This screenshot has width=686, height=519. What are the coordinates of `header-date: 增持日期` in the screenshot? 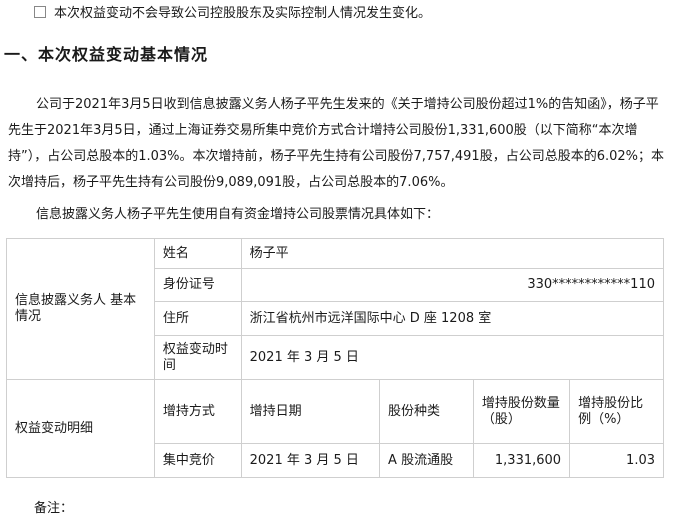 It's located at (310, 411).